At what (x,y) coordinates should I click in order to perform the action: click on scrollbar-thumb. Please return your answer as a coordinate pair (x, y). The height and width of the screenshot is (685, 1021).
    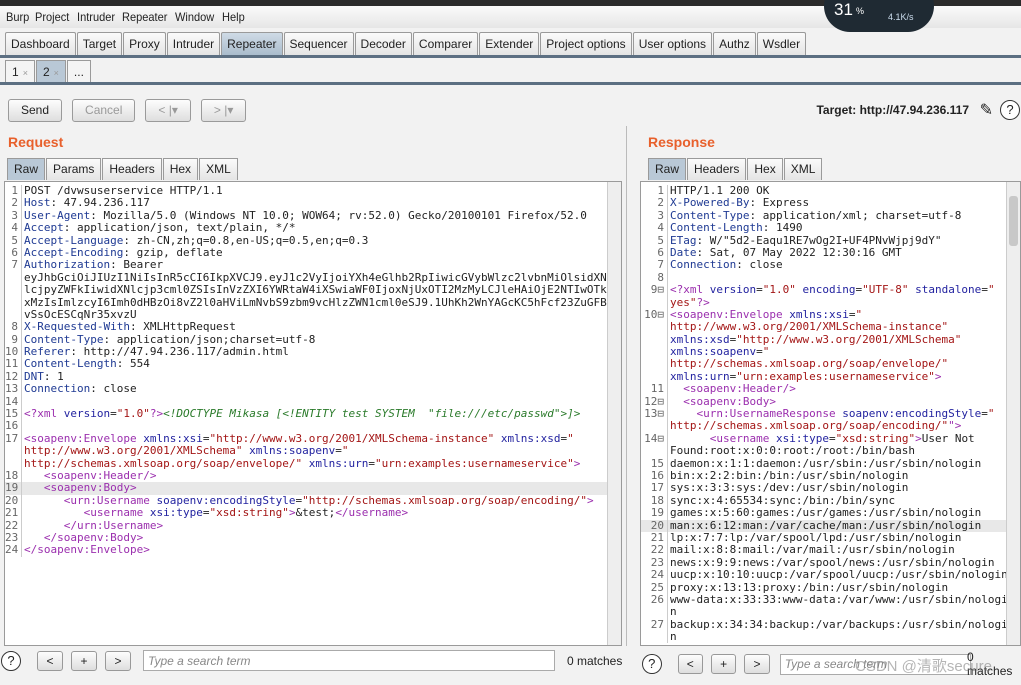
    Looking at the image, I should click on (1013, 221).